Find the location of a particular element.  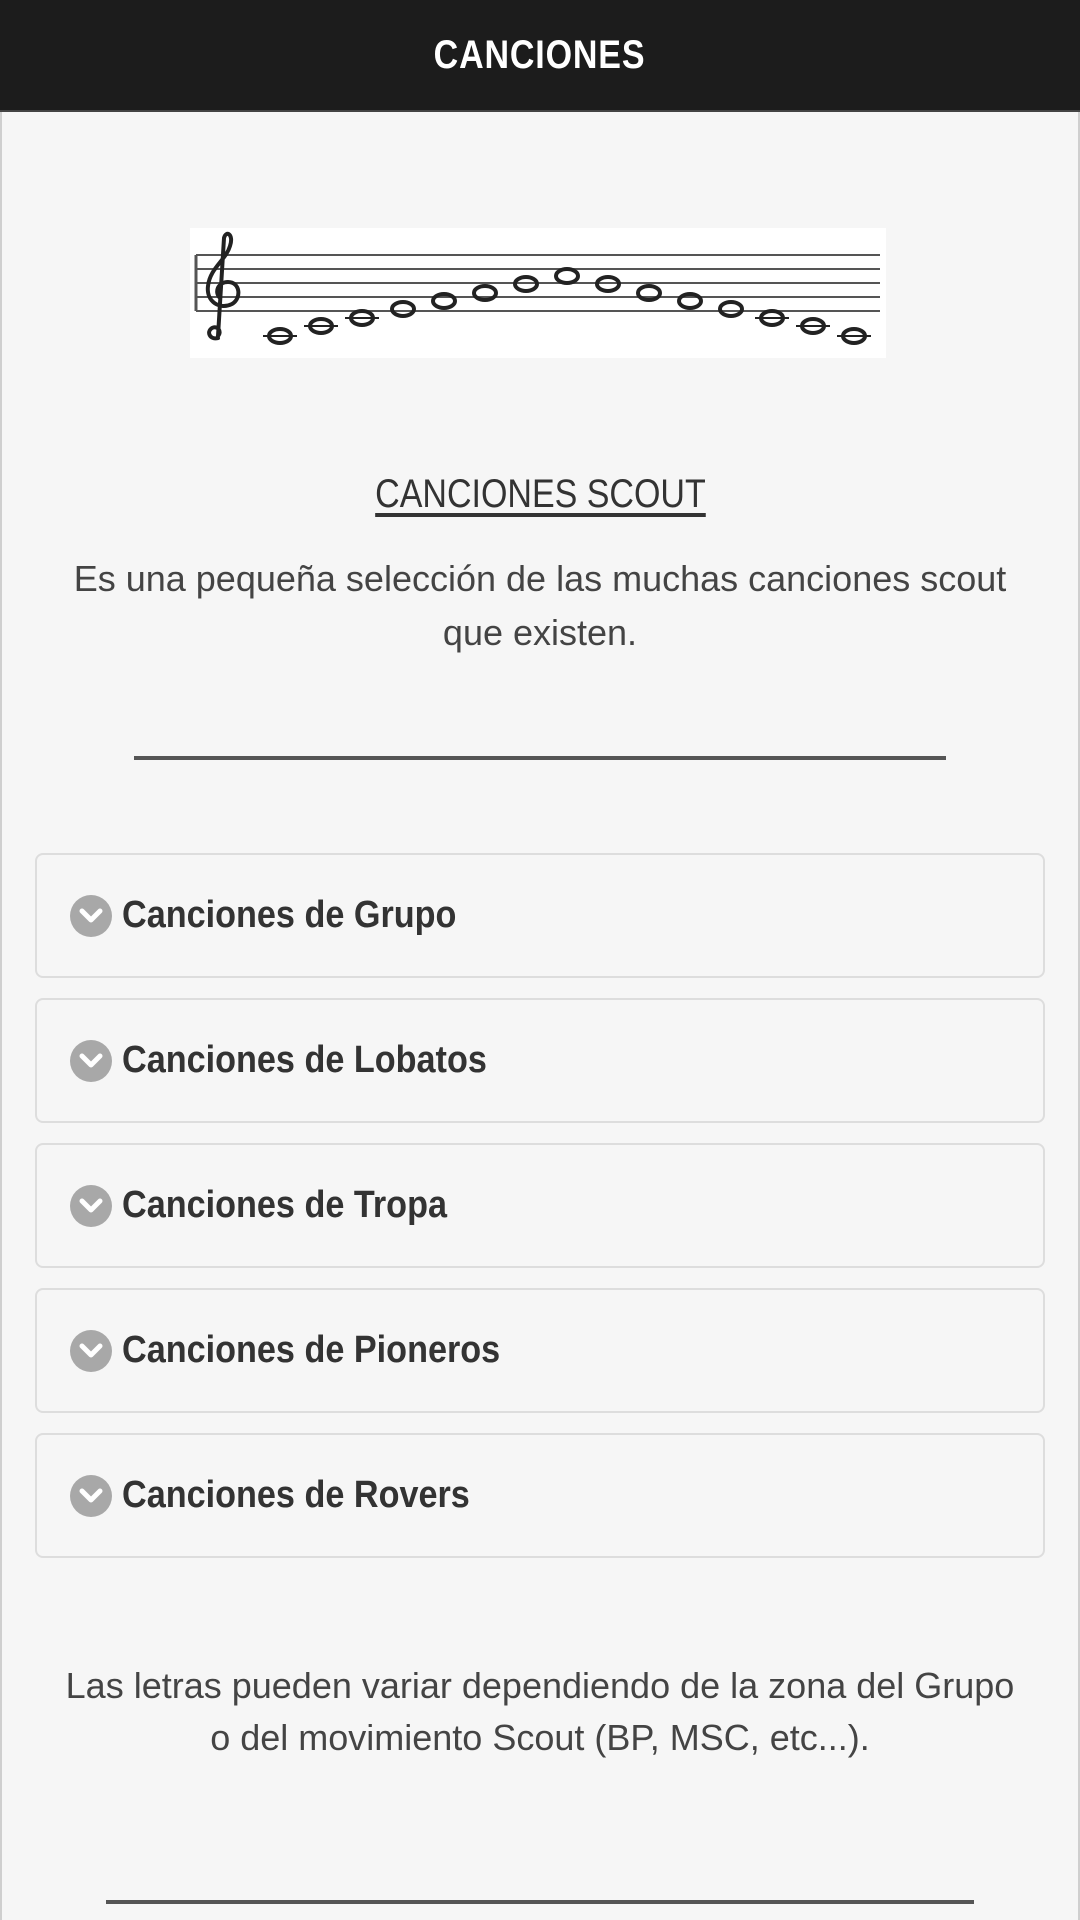

divider-top is located at coordinates (540, 758).